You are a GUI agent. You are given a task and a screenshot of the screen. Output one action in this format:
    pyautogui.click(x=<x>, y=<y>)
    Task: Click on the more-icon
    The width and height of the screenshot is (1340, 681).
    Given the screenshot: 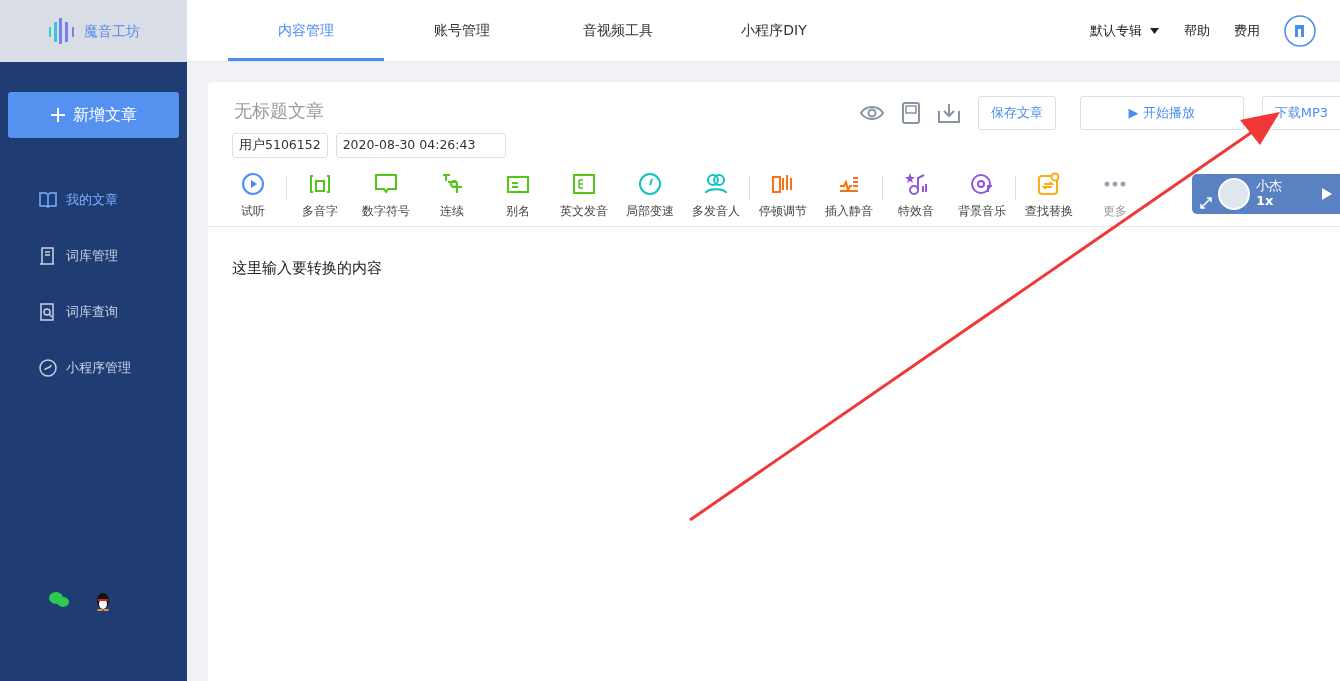 What is the action you would take?
    pyautogui.click(x=1115, y=183)
    